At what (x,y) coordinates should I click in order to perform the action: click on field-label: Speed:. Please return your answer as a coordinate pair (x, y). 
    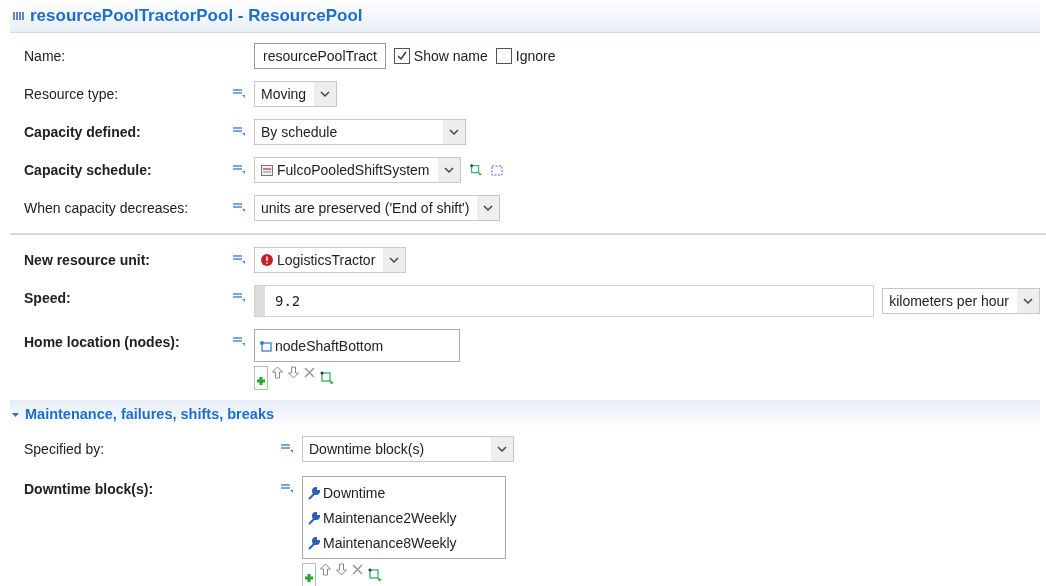
    Looking at the image, I should click on (48, 298).